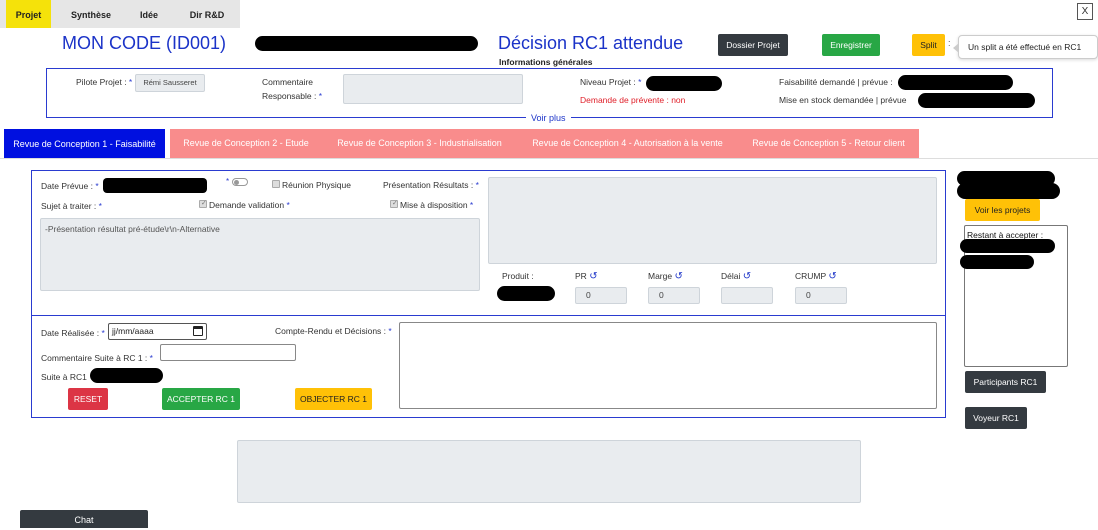  Describe the element at coordinates (198, 331) in the screenshot. I see `calendar-icon` at that location.